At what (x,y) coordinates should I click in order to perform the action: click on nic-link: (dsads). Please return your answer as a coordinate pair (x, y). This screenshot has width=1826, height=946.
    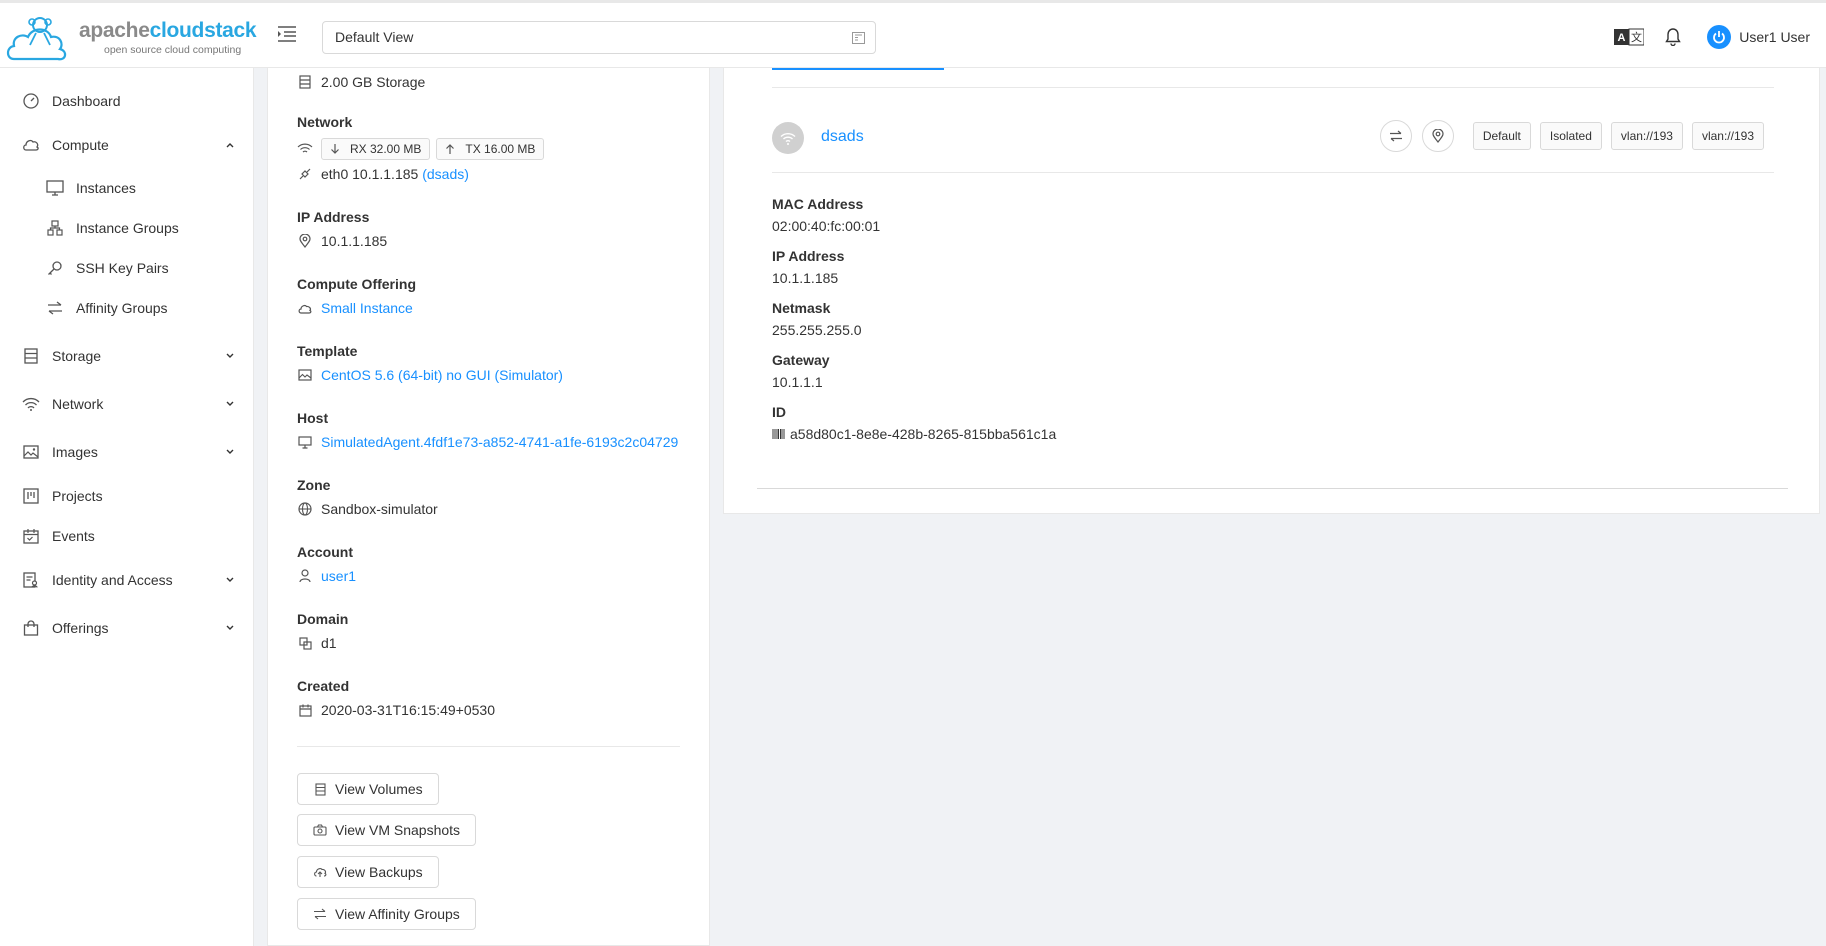
    Looking at the image, I should click on (445, 174).